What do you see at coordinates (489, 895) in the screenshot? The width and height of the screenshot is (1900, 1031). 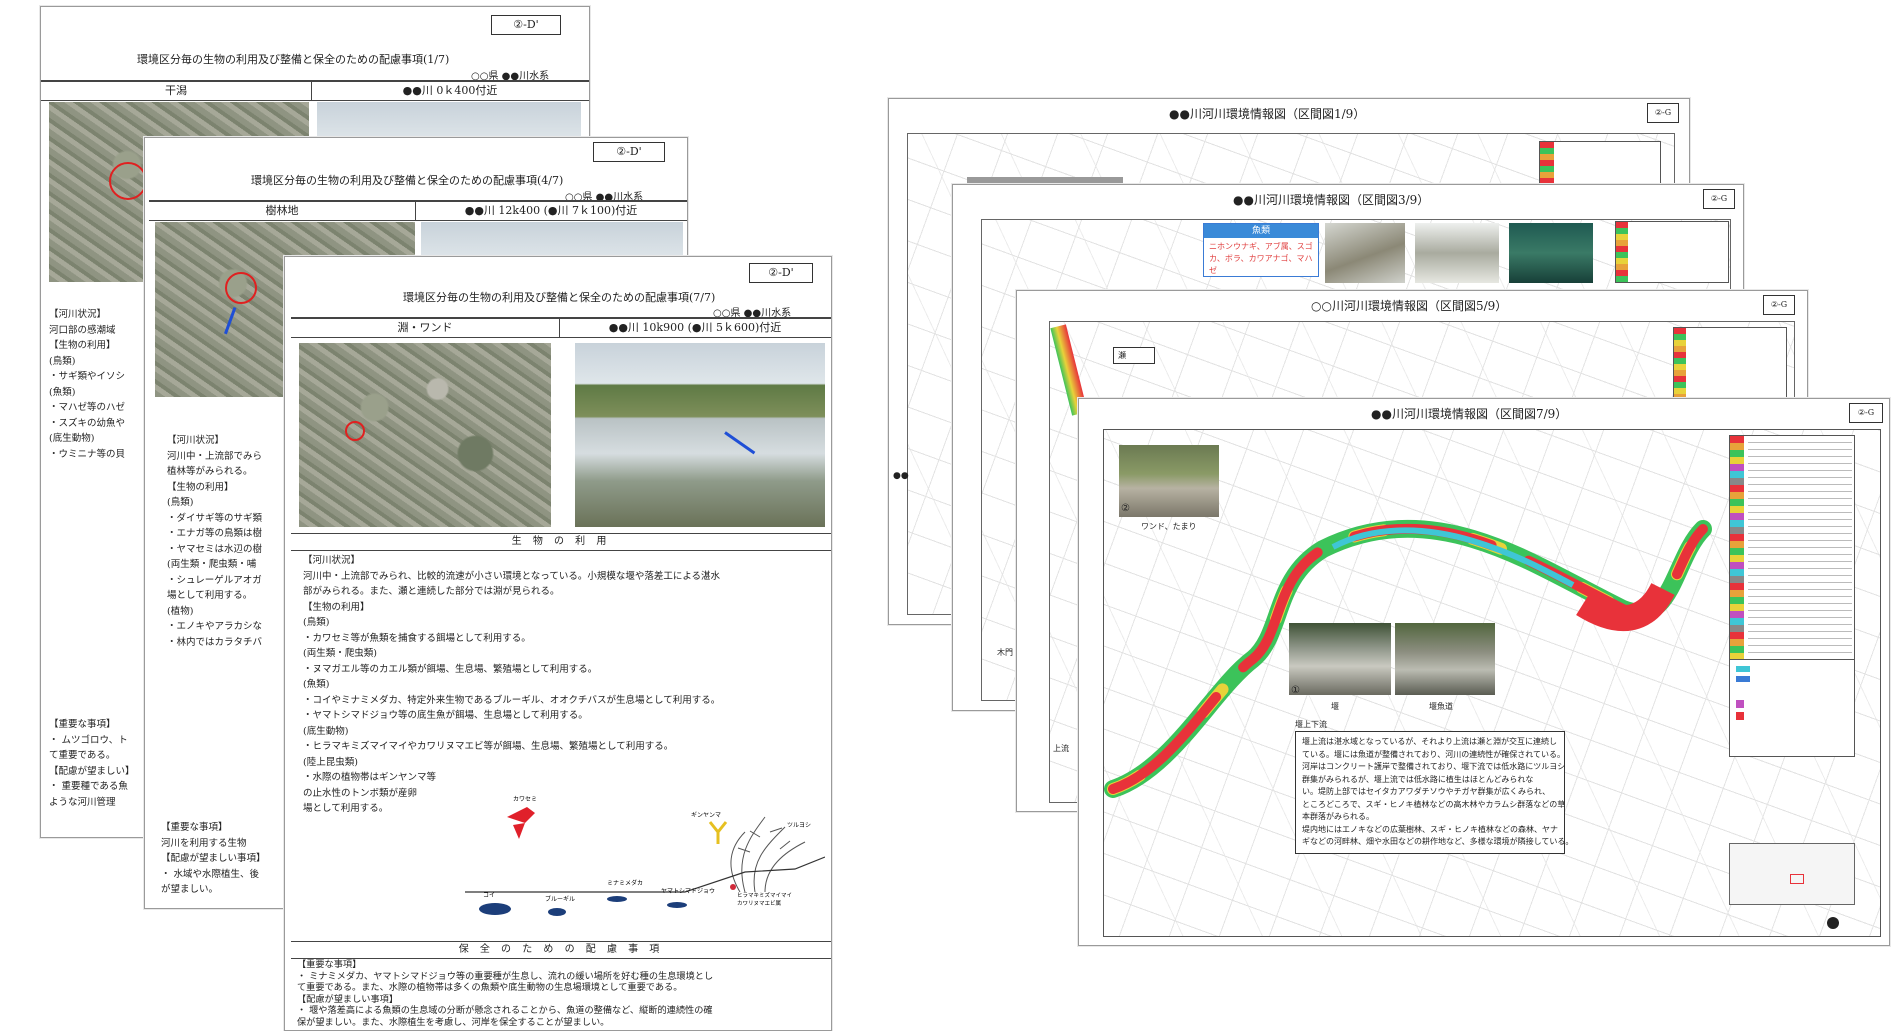 I see `fish-label: コイ` at bounding box center [489, 895].